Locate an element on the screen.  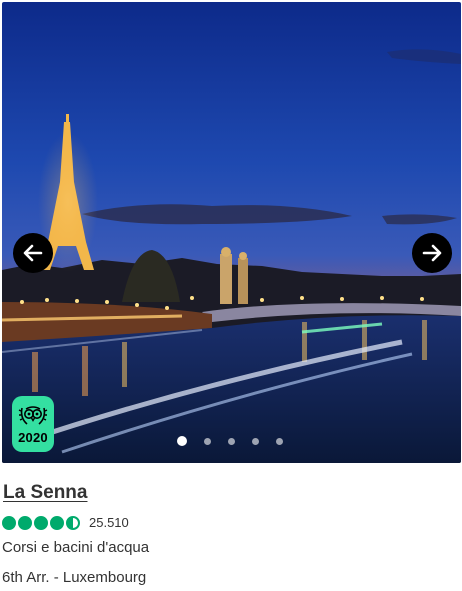
travellers-choice-badge: 2020 is located at coordinates (33, 424).